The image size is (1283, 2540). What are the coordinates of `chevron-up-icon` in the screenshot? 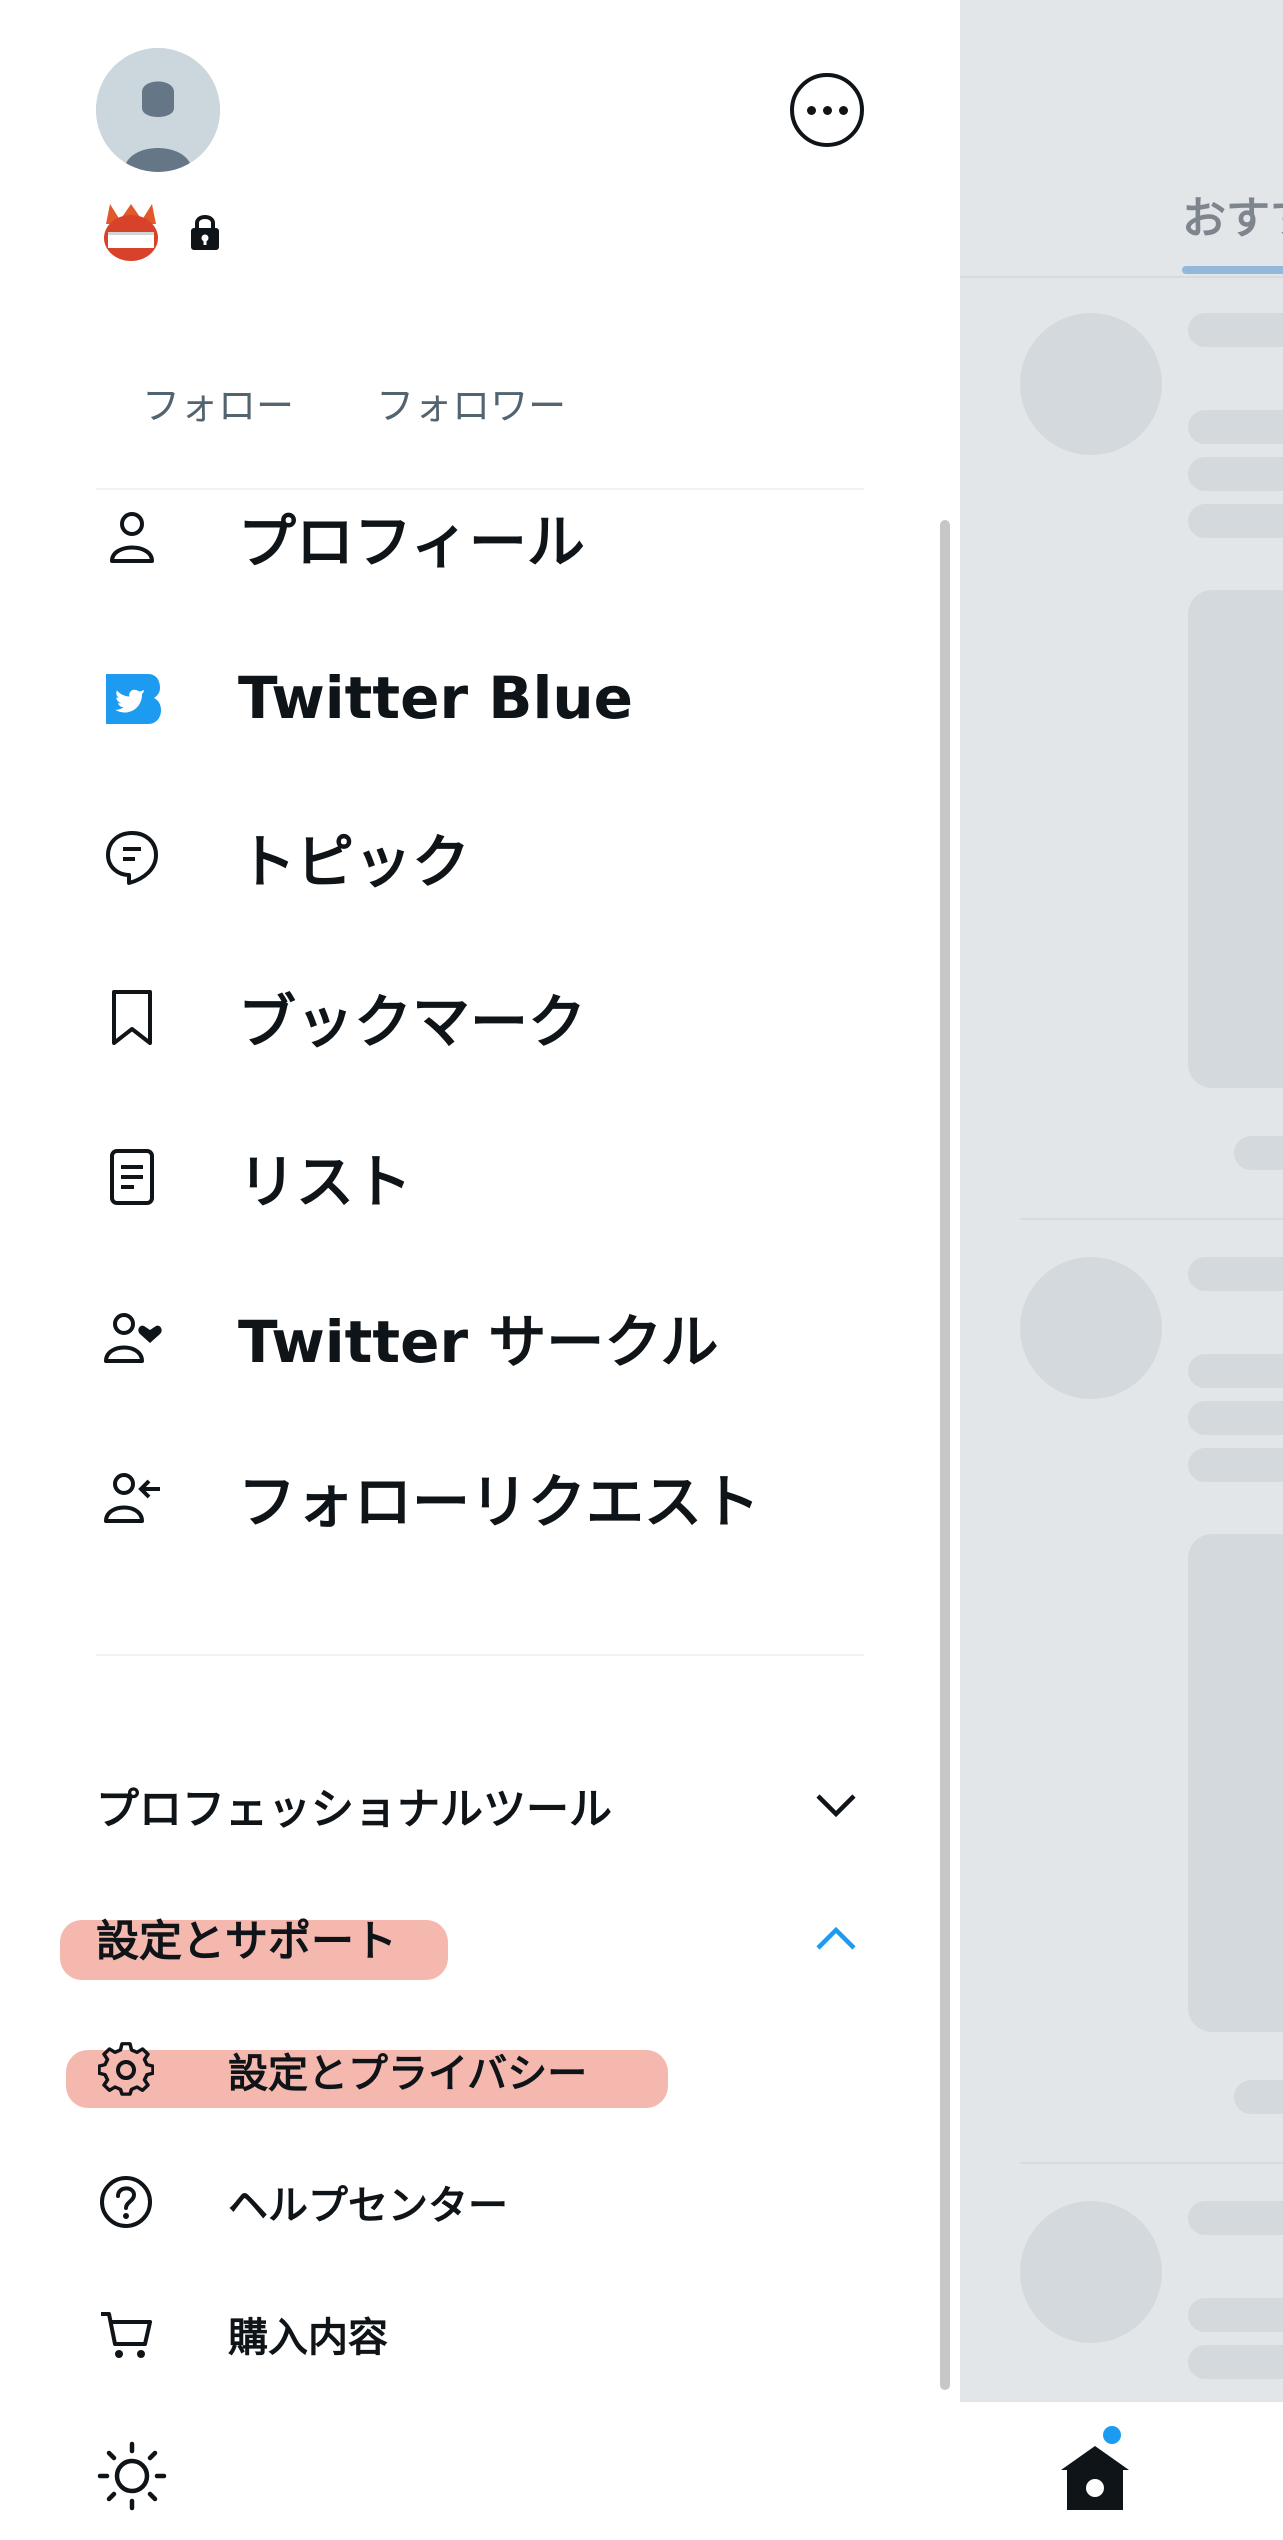 It's located at (836, 1938).